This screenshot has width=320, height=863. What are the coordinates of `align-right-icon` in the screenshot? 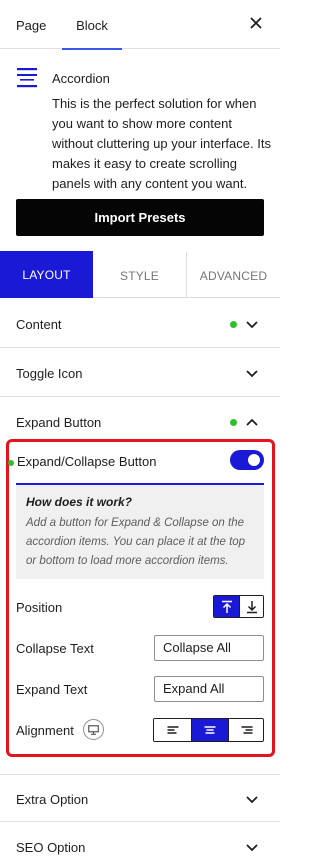 It's located at (247, 730).